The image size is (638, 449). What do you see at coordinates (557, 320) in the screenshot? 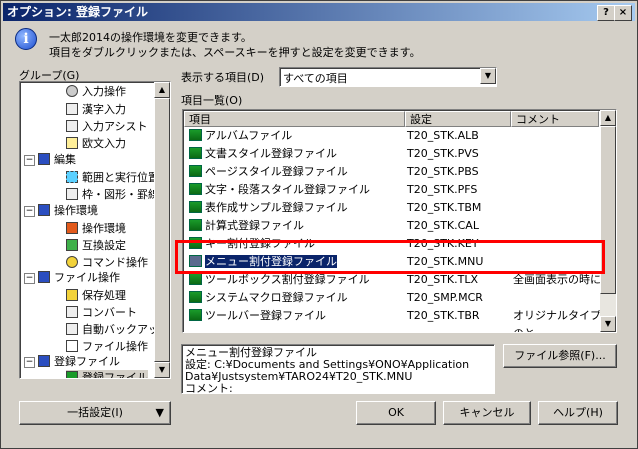
I see `row-comment: オリジナルタイプのと` at bounding box center [557, 320].